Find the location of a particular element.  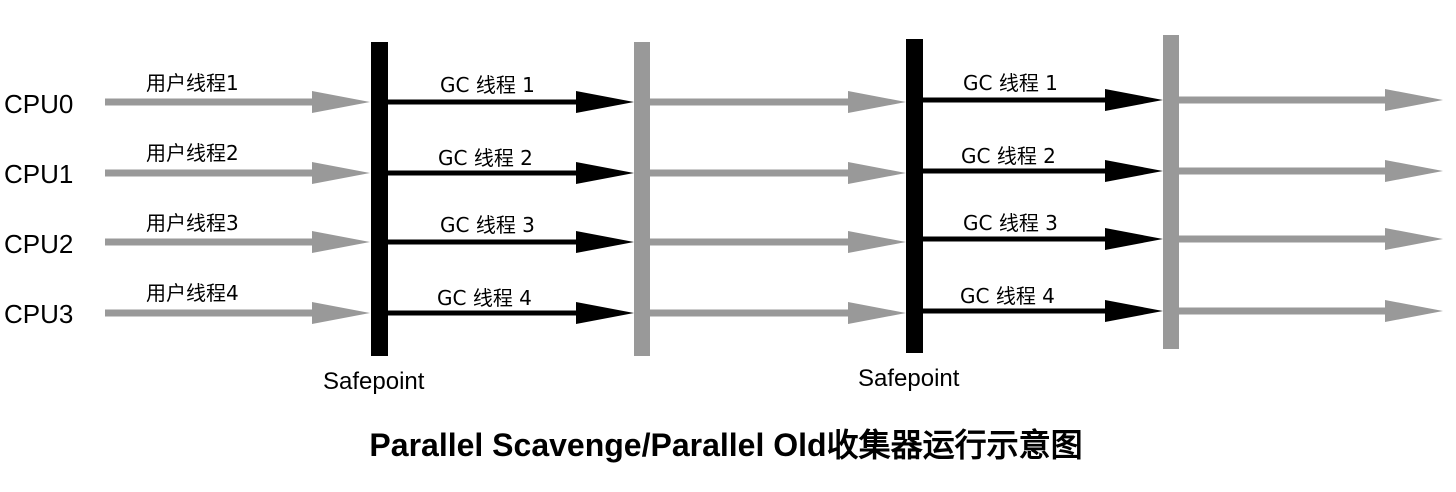

diagram-title: Parallel Scavenge/Parallel Old收集器运行示意图 is located at coordinates (725, 445).